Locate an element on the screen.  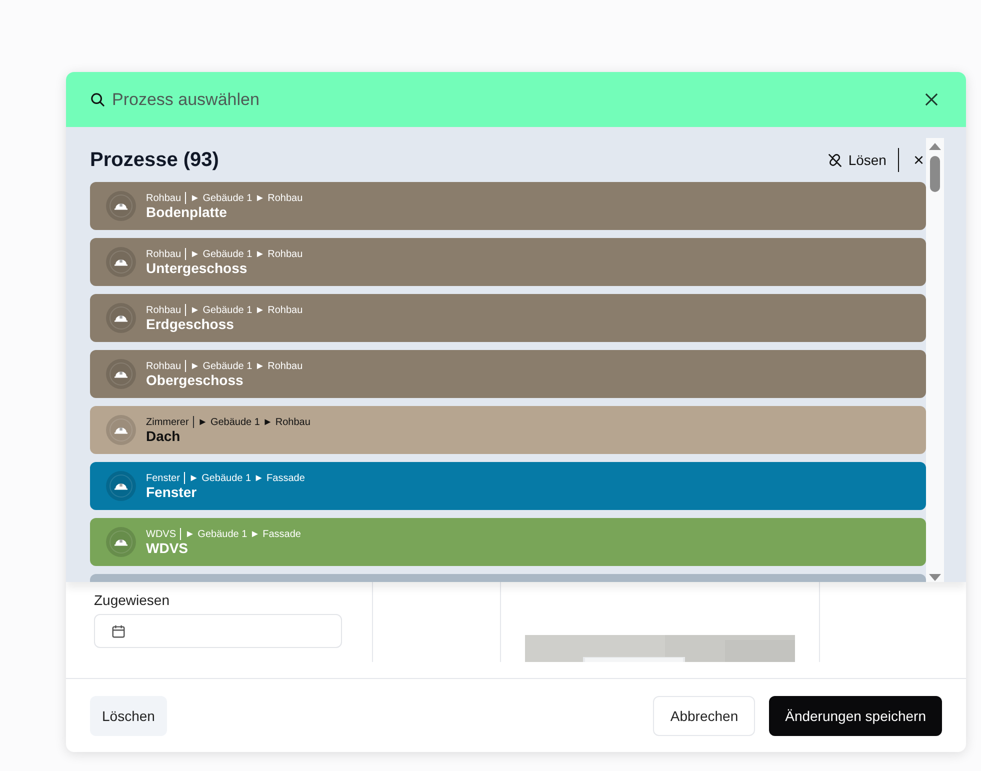
trade-label: WDVS is located at coordinates (161, 534).